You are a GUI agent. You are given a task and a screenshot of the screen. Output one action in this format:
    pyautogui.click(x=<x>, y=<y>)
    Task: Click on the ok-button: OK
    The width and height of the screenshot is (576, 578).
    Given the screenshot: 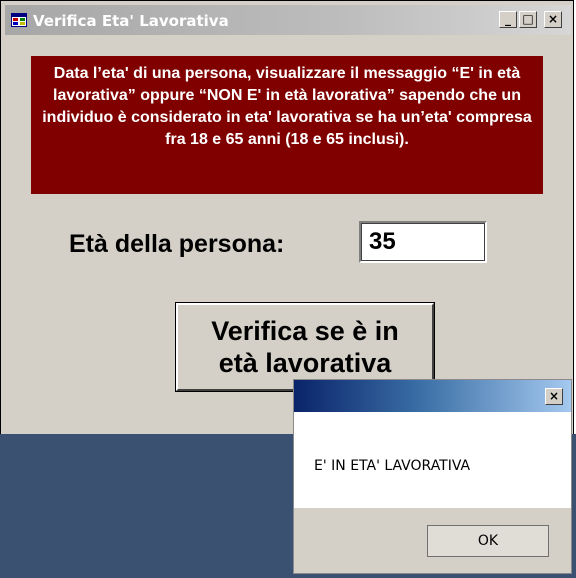 What is the action you would take?
    pyautogui.click(x=488, y=541)
    